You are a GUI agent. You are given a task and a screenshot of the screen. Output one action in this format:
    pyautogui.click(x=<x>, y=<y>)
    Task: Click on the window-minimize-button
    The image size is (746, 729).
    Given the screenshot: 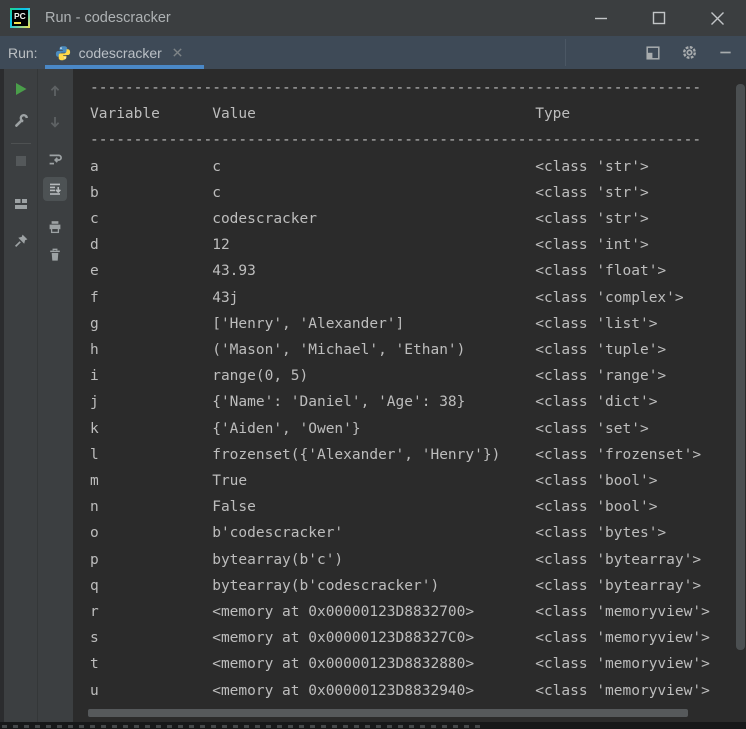 What is the action you would take?
    pyautogui.click(x=601, y=18)
    